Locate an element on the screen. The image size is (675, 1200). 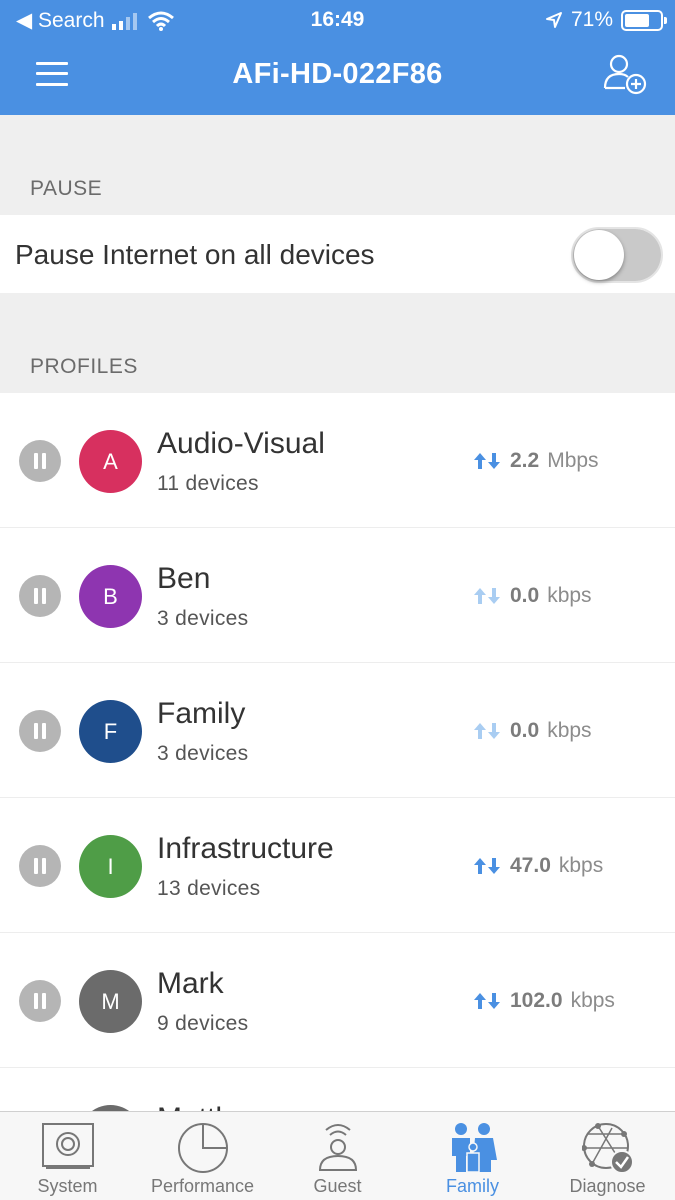
page-title: AFi-HD-022F86 is located at coordinates (337, 74).